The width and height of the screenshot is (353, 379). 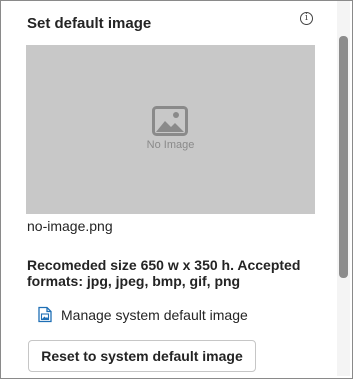 I want to click on image-filename: no-image.png, so click(x=70, y=226).